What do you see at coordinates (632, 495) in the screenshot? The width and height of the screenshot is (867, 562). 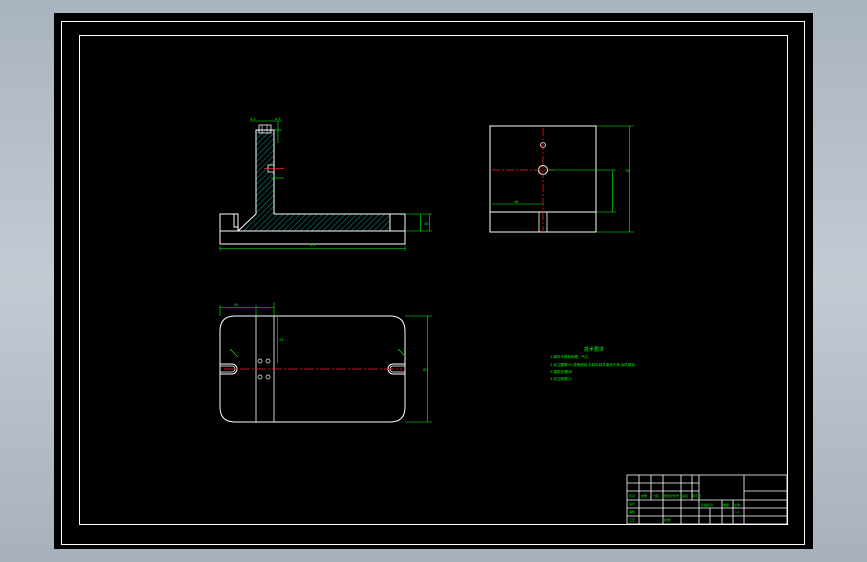 I see `tb-row-label-1: 标记` at bounding box center [632, 495].